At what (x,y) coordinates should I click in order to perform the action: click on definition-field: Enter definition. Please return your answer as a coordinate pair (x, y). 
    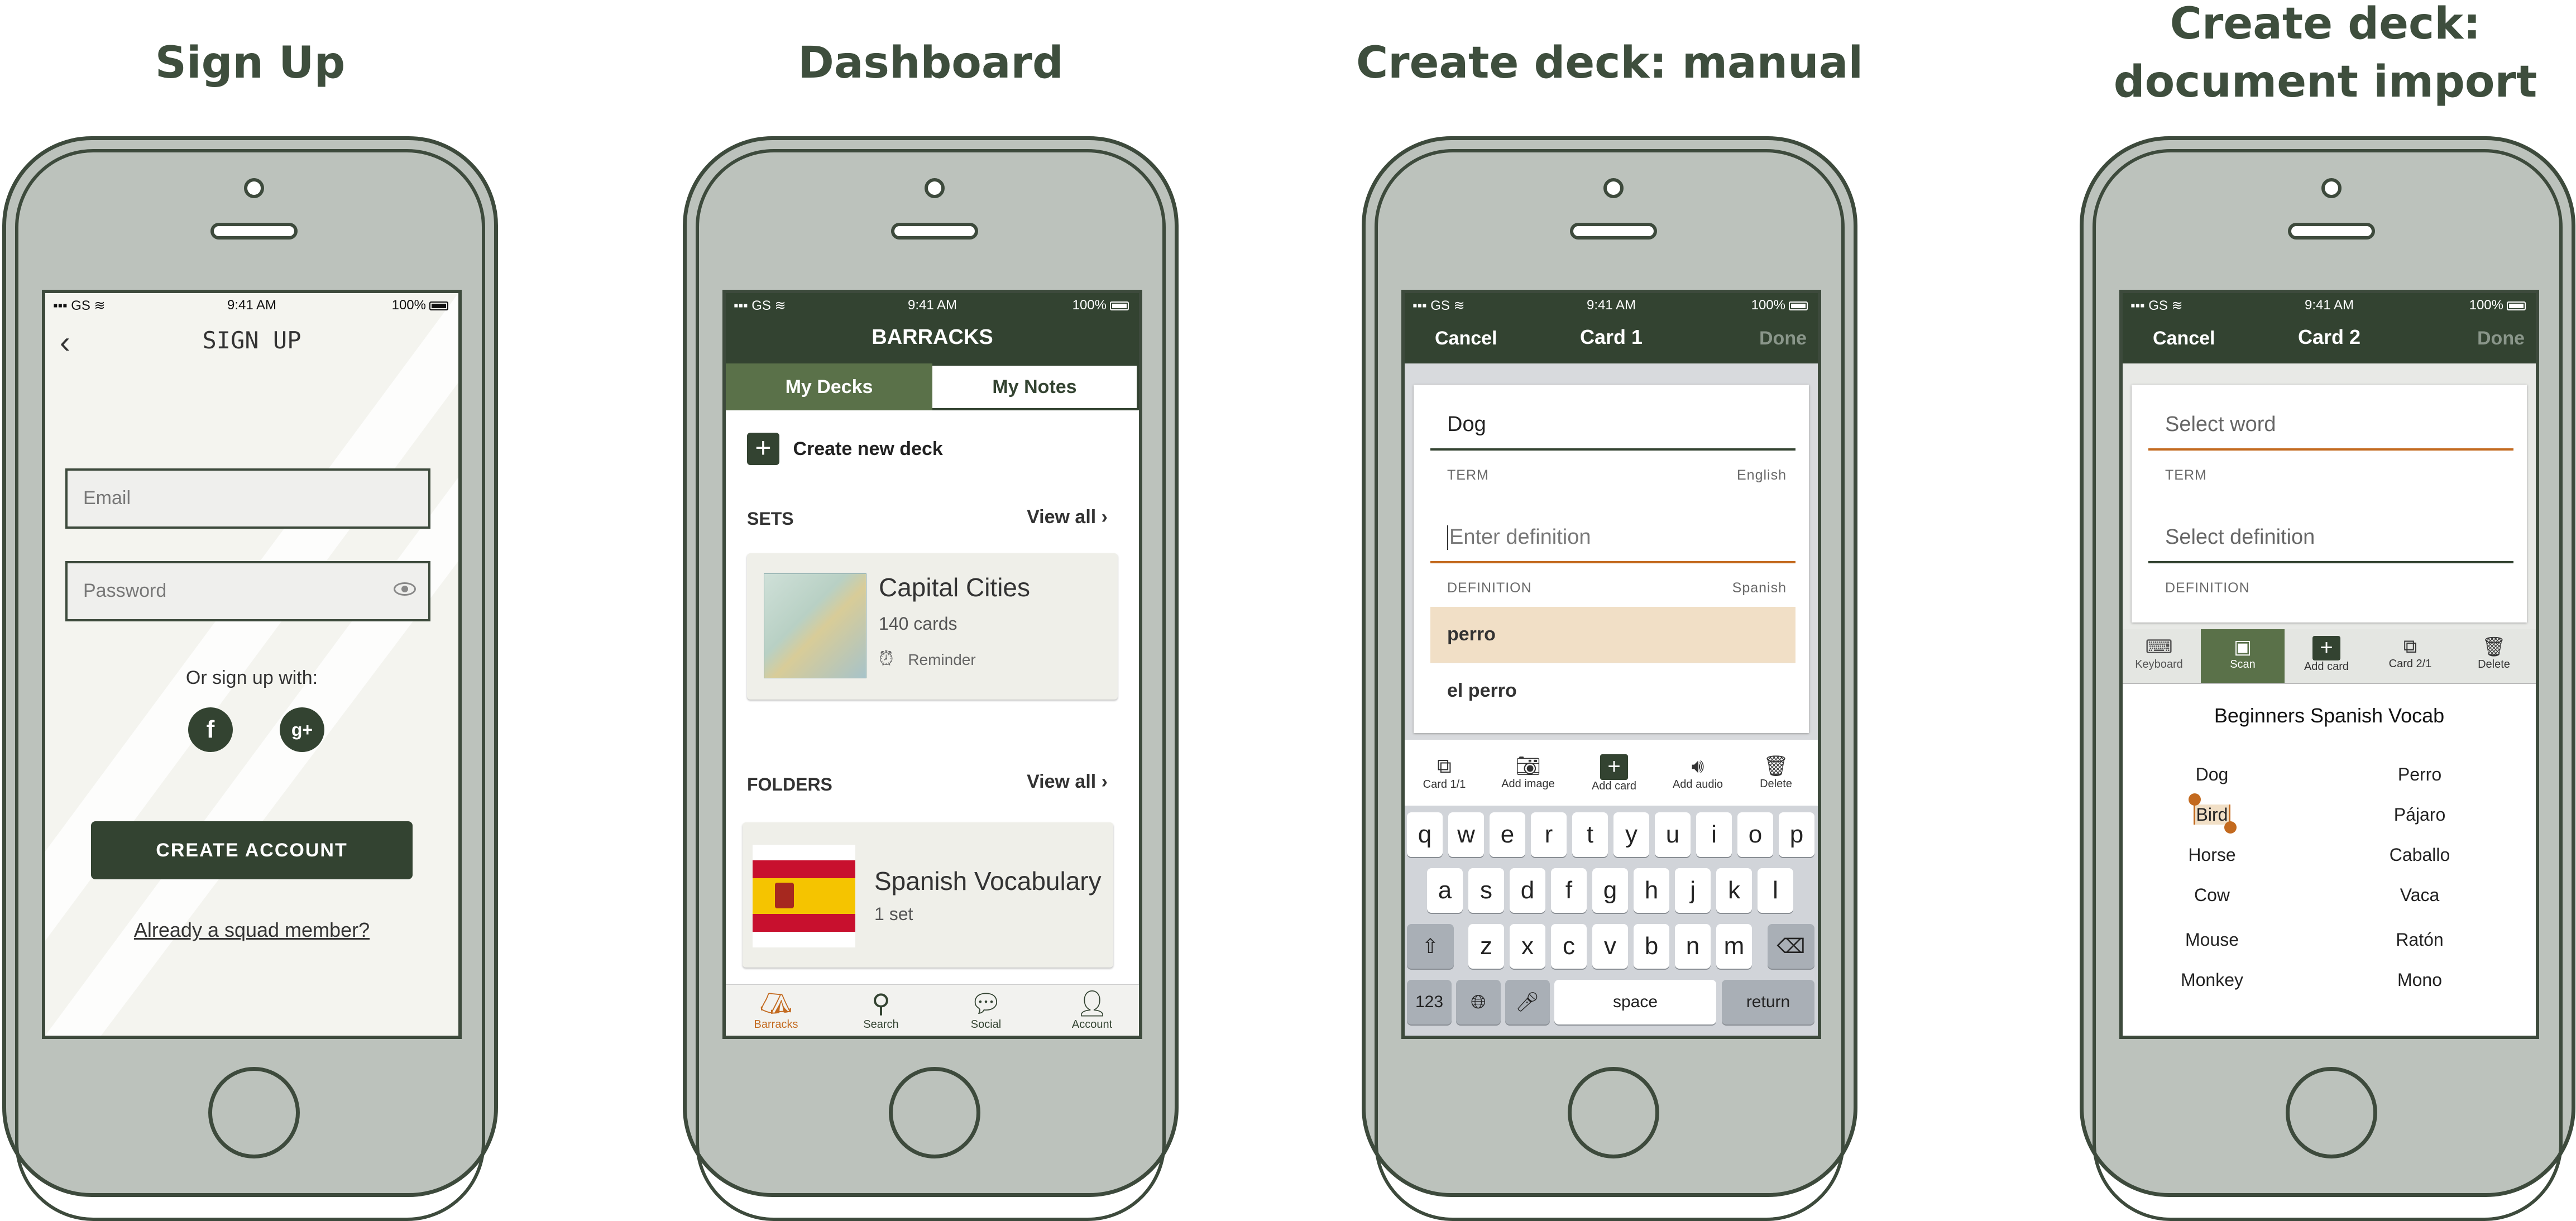
    Looking at the image, I should click on (1612, 539).